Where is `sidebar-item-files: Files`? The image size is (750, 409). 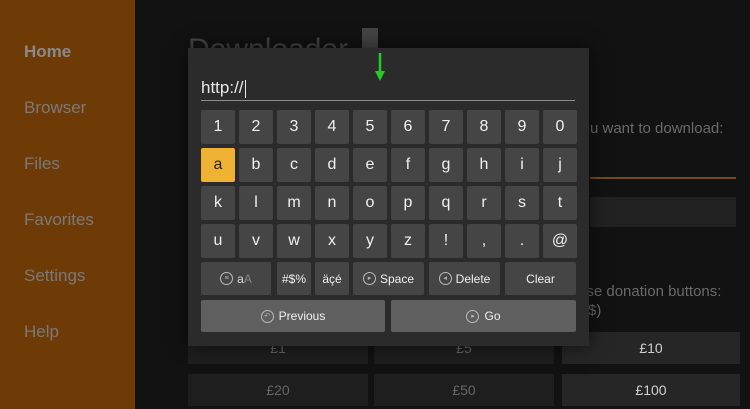
sidebar-item-files: Files is located at coordinates (42, 164).